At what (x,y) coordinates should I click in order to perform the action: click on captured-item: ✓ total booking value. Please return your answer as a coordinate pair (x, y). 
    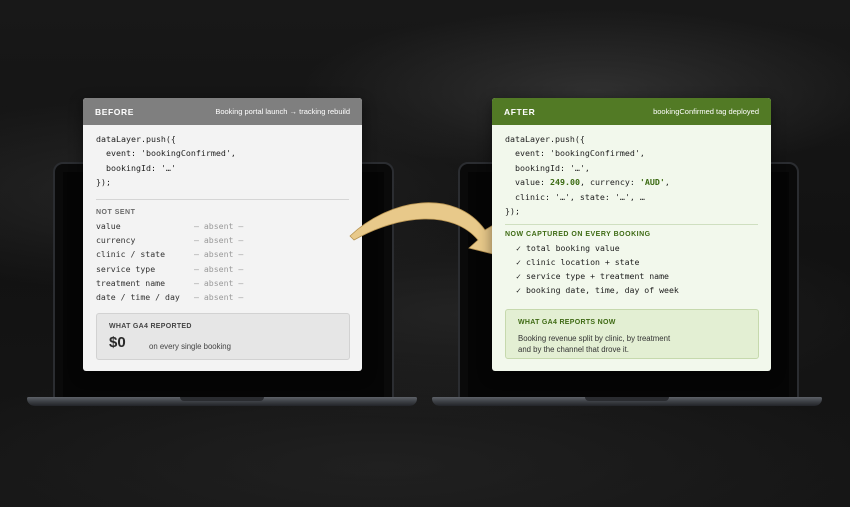
    Looking at the image, I should click on (631, 247).